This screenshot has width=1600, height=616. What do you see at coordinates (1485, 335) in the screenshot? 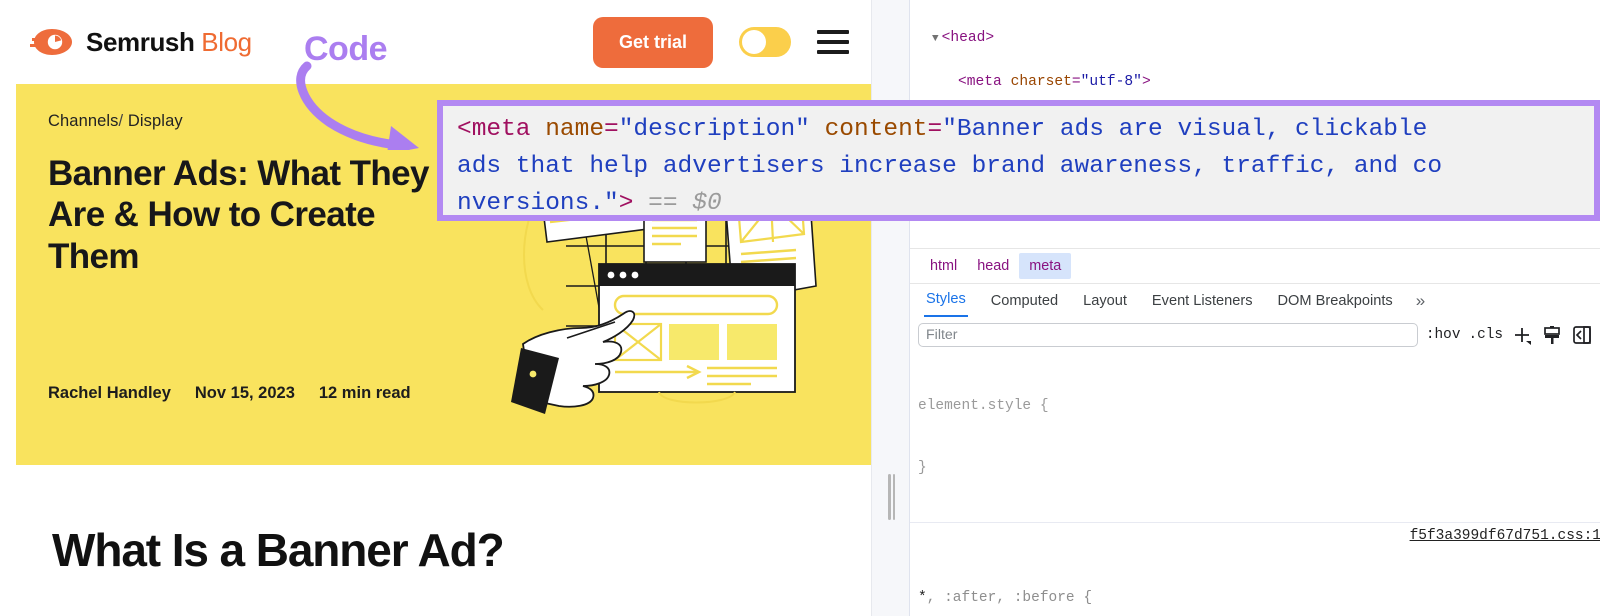
I see `cls-button: .cls` at bounding box center [1485, 335].